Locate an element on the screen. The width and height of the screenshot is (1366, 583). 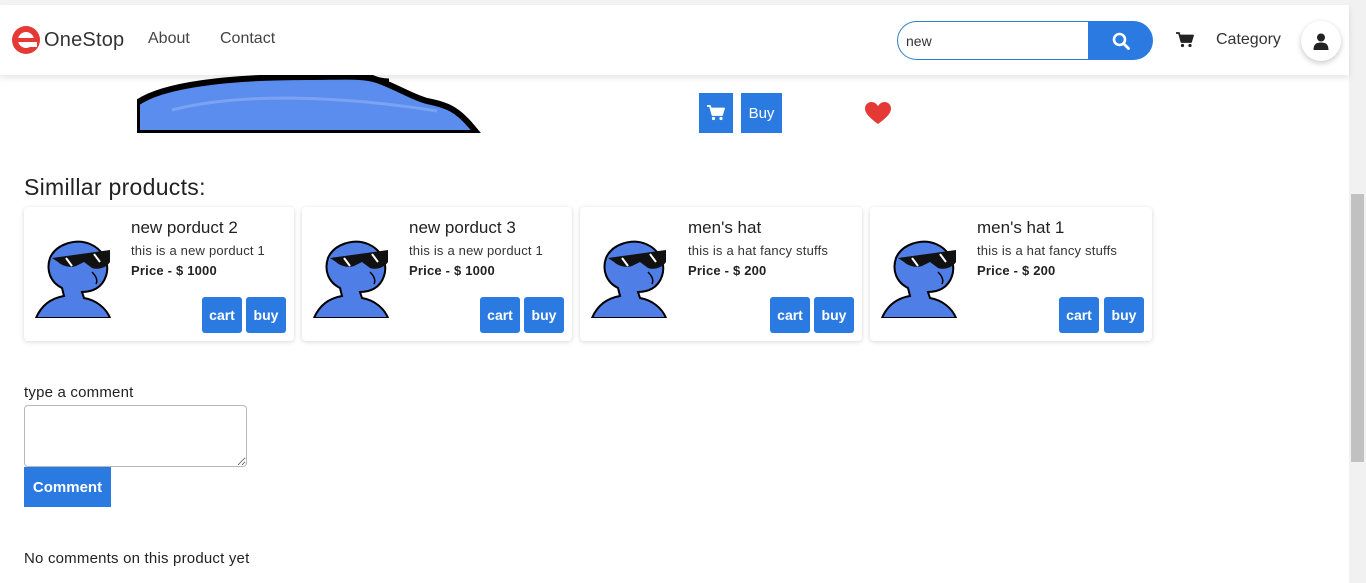
nav-link-about: About is located at coordinates (169, 39).